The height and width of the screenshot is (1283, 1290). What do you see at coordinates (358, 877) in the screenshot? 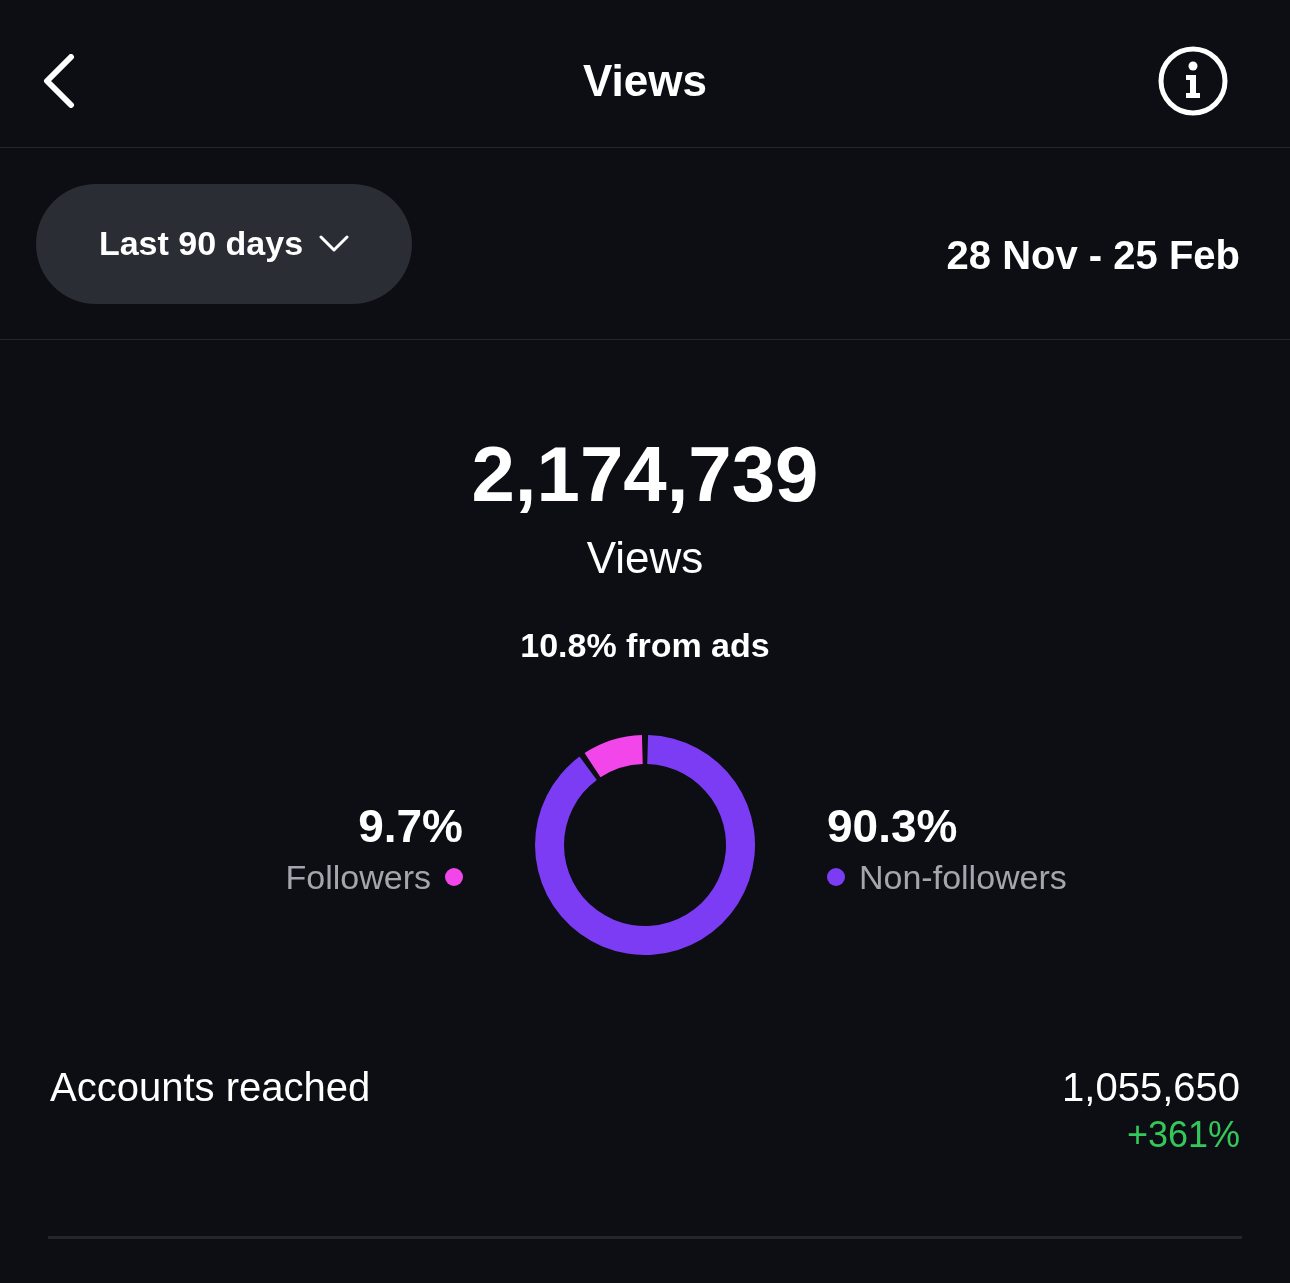
I see `legend-label: Followers` at bounding box center [358, 877].